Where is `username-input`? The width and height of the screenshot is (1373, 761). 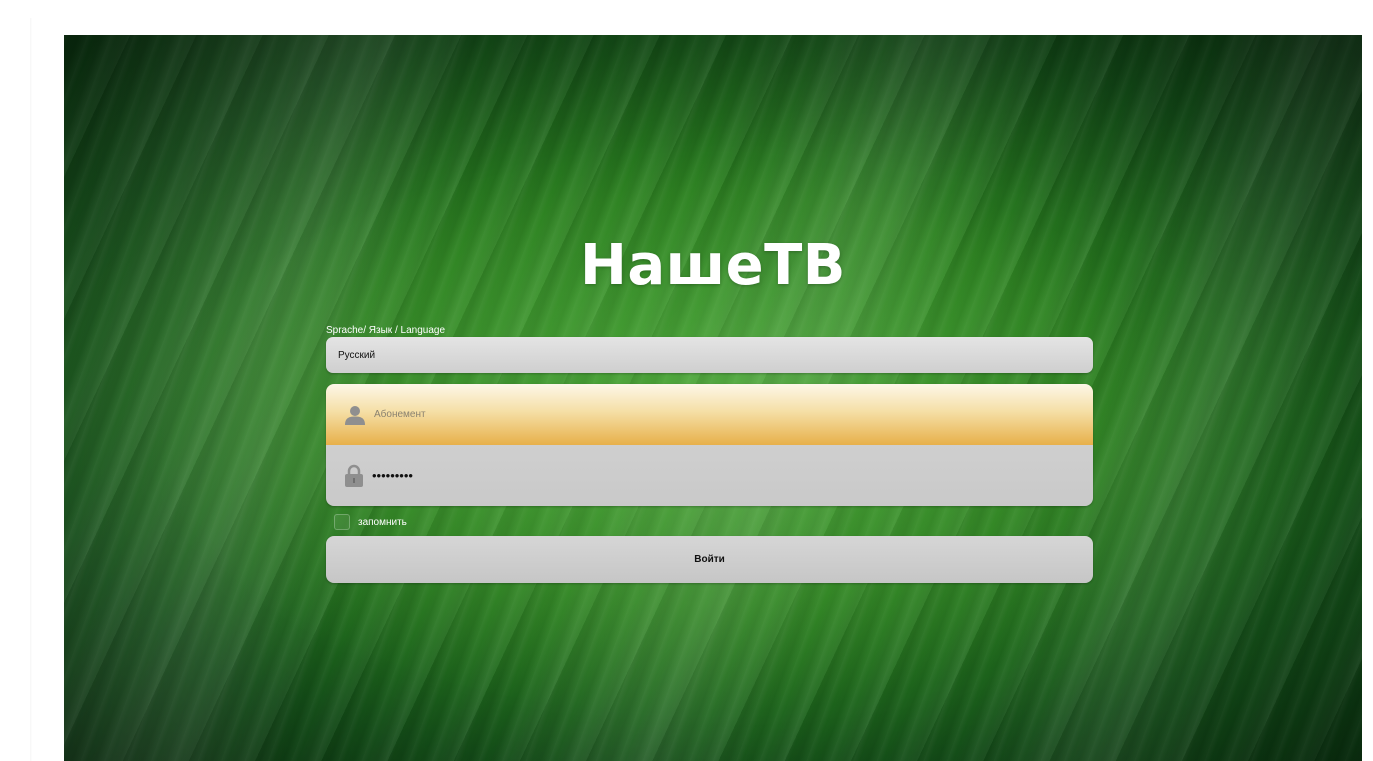 username-input is located at coordinates (674, 414).